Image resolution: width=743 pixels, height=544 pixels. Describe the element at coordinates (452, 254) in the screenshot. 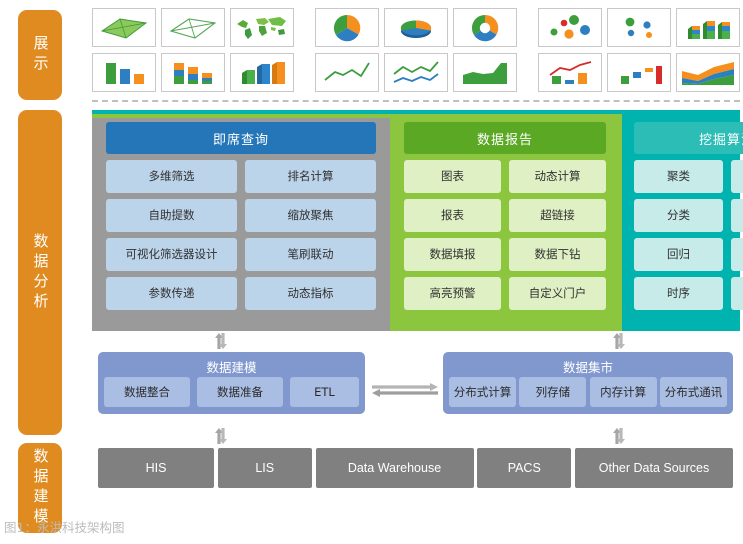

I see `feature-cell: 数据填报` at that location.